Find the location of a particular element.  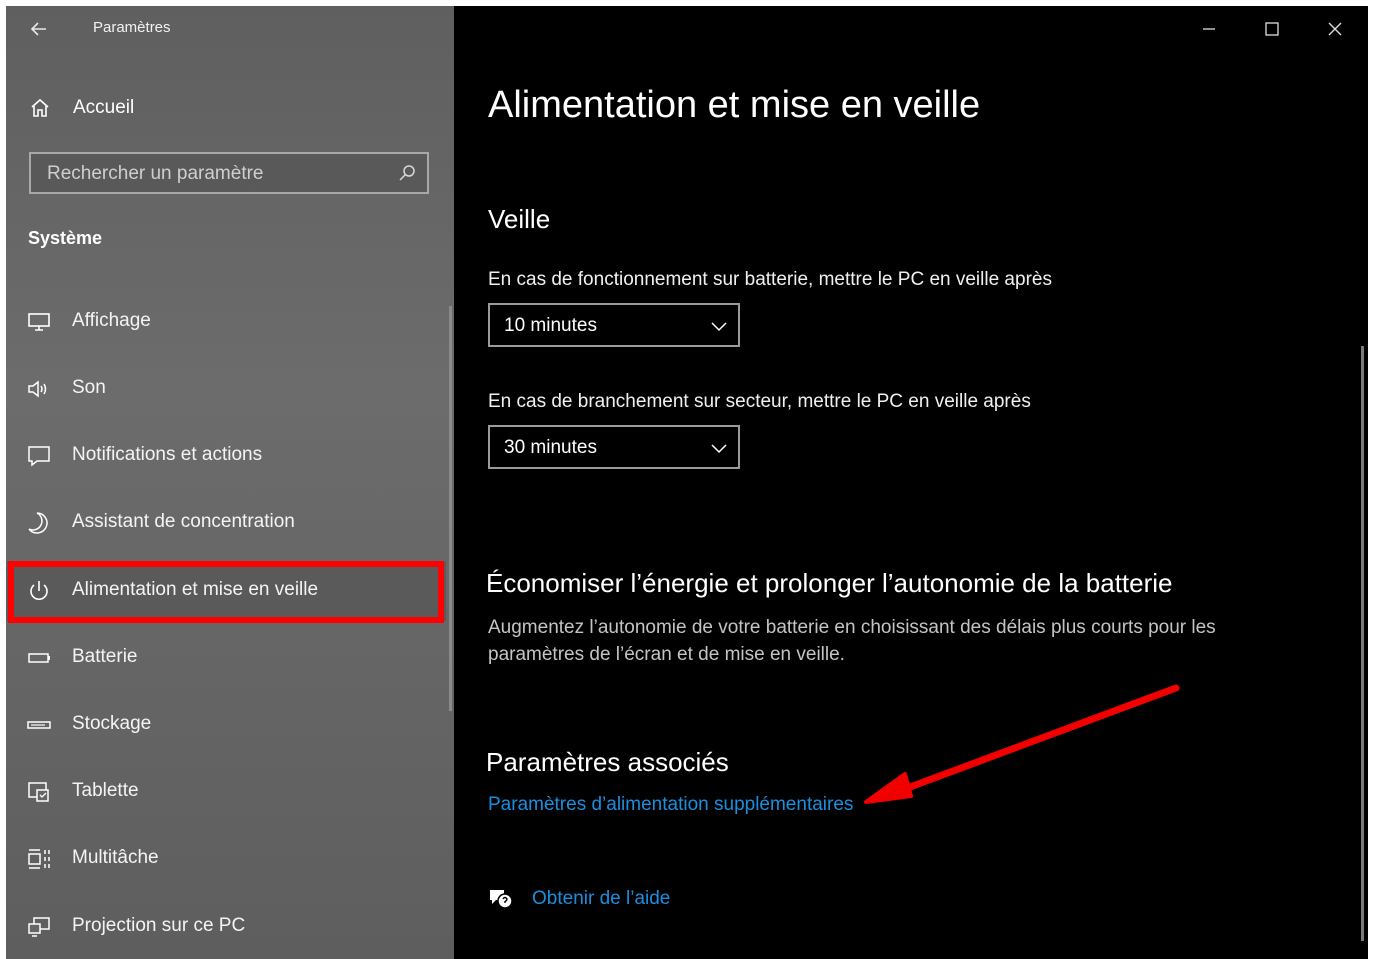

page-title: Alimentation et mise en veille is located at coordinates (734, 105).